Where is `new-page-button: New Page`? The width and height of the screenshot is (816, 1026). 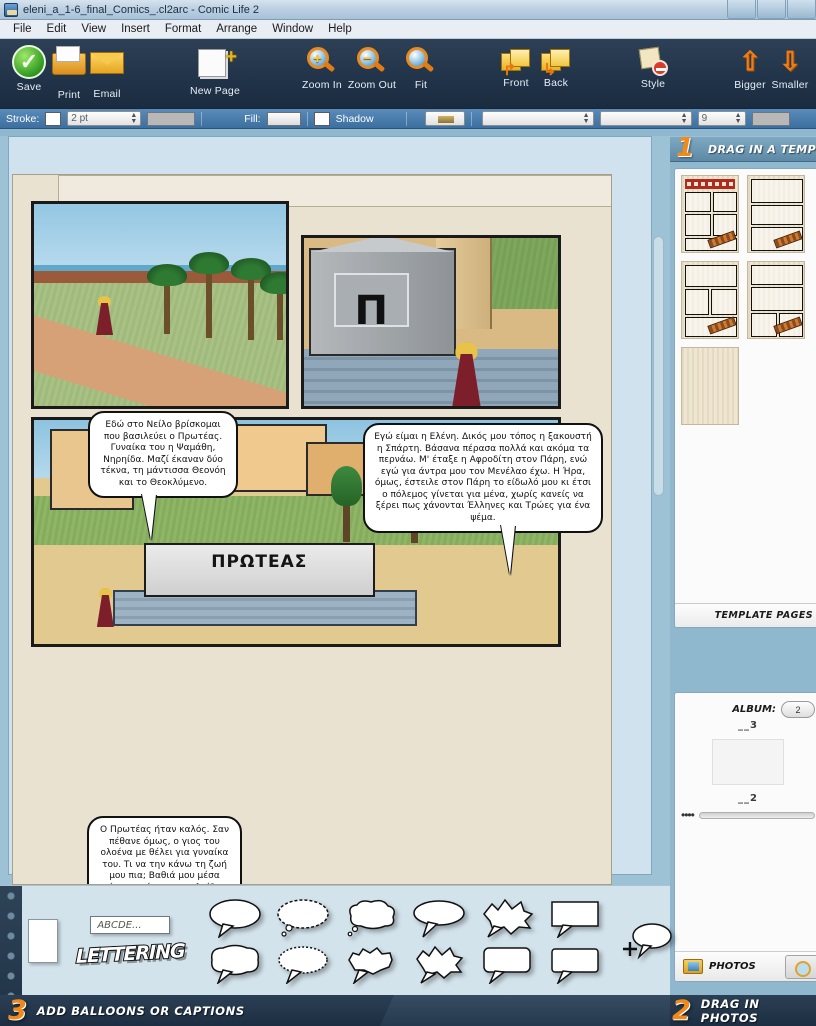 new-page-button: New Page is located at coordinates (215, 71).